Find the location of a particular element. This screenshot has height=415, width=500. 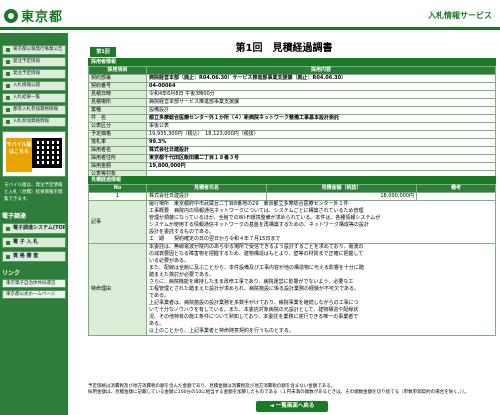

table-row: 見積日時 令和4年6月8日 午後3時00分 is located at coordinates (292, 94).